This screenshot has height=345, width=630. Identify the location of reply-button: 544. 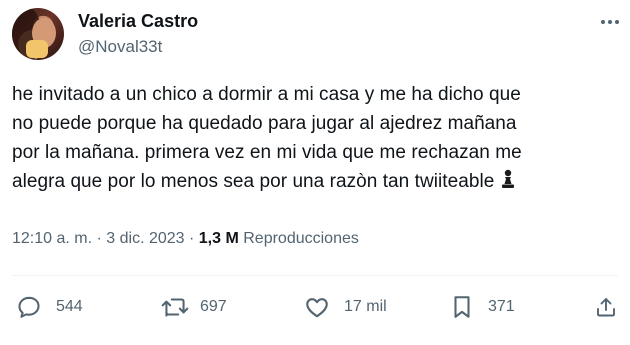
(49, 307).